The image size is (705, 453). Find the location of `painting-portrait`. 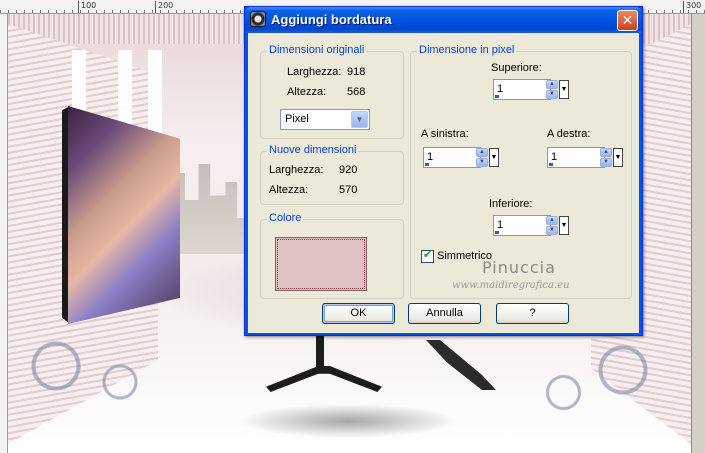

painting-portrait is located at coordinates (124, 215).